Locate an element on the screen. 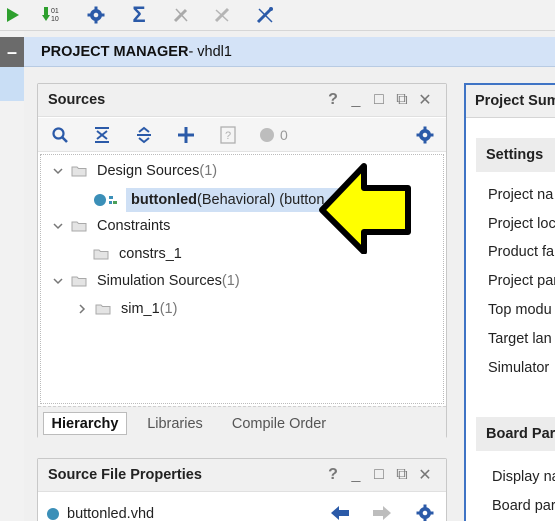  tree-node-simulation-sources: Simulation Sources (1) is located at coordinates (145, 281).